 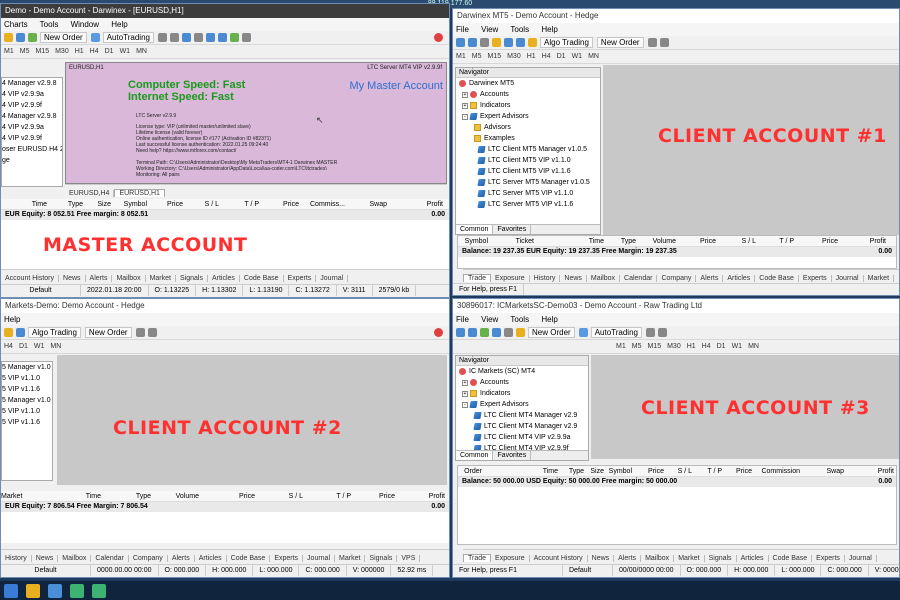 What do you see at coordinates (460, 332) in the screenshot?
I see `new-chart-icon` at bounding box center [460, 332].